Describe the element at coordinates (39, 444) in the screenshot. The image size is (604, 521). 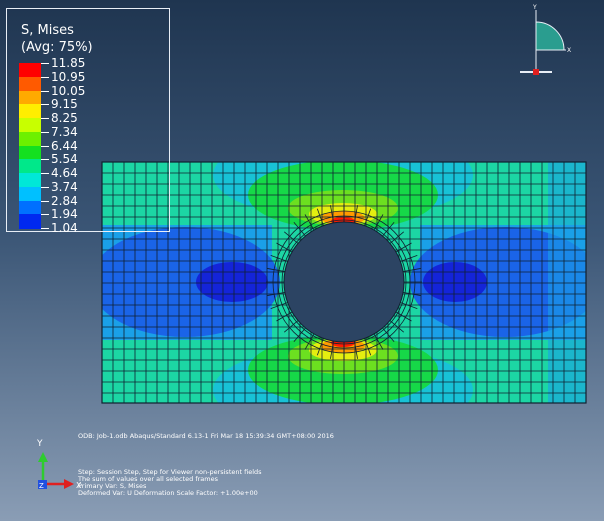
I see `axis-y-label: Y` at that location.